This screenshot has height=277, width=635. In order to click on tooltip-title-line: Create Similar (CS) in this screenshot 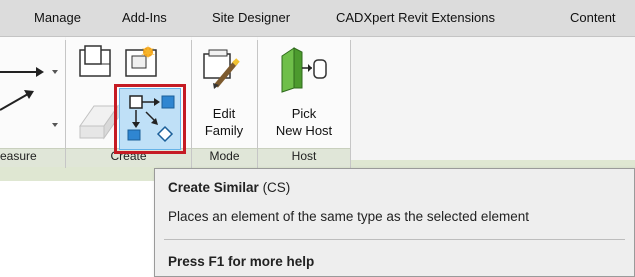, I will do `click(229, 187)`.